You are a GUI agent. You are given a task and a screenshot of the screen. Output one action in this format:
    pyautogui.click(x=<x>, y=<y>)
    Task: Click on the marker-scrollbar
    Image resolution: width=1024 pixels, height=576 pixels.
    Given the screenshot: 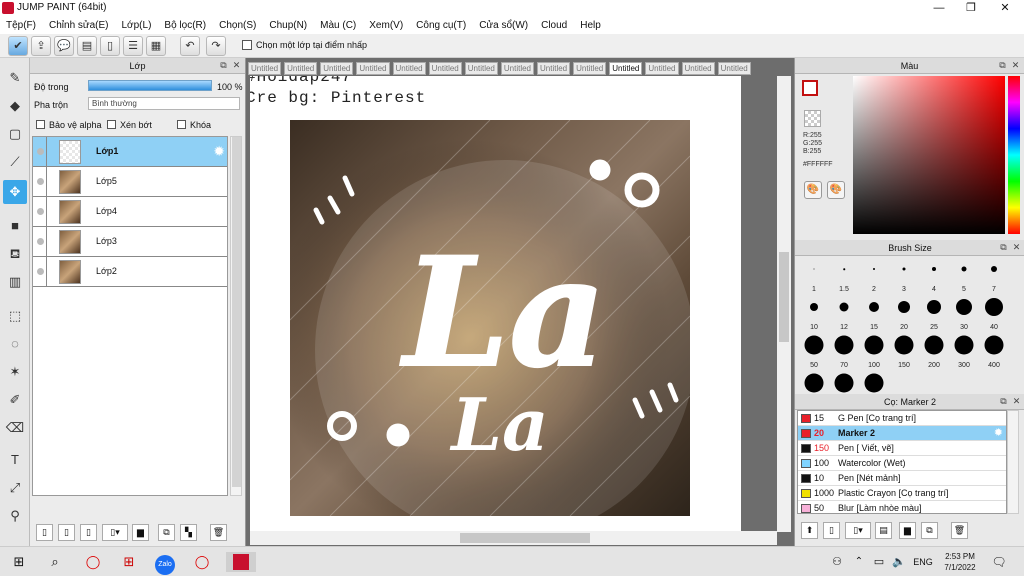 What is the action you would take?
    pyautogui.click(x=1013, y=462)
    